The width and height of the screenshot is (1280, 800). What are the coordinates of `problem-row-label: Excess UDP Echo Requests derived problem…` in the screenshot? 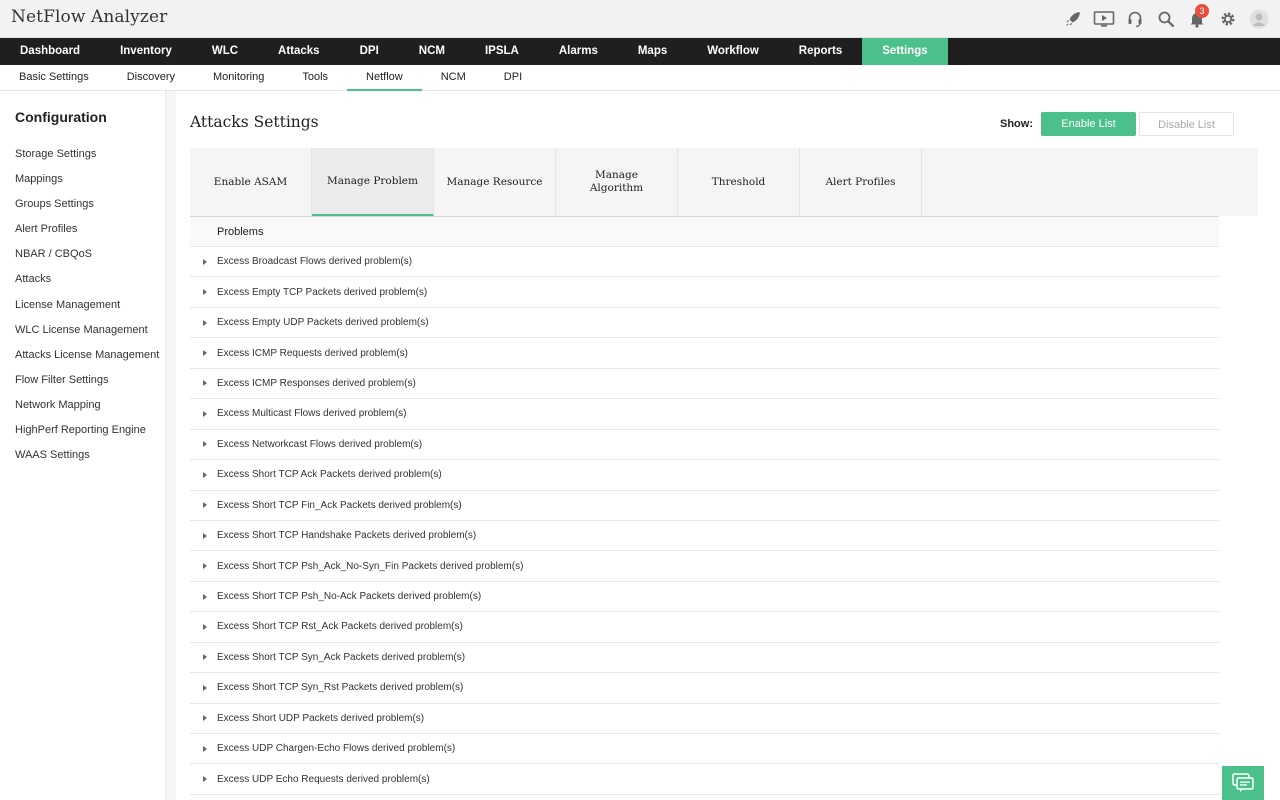 It's located at (323, 779).